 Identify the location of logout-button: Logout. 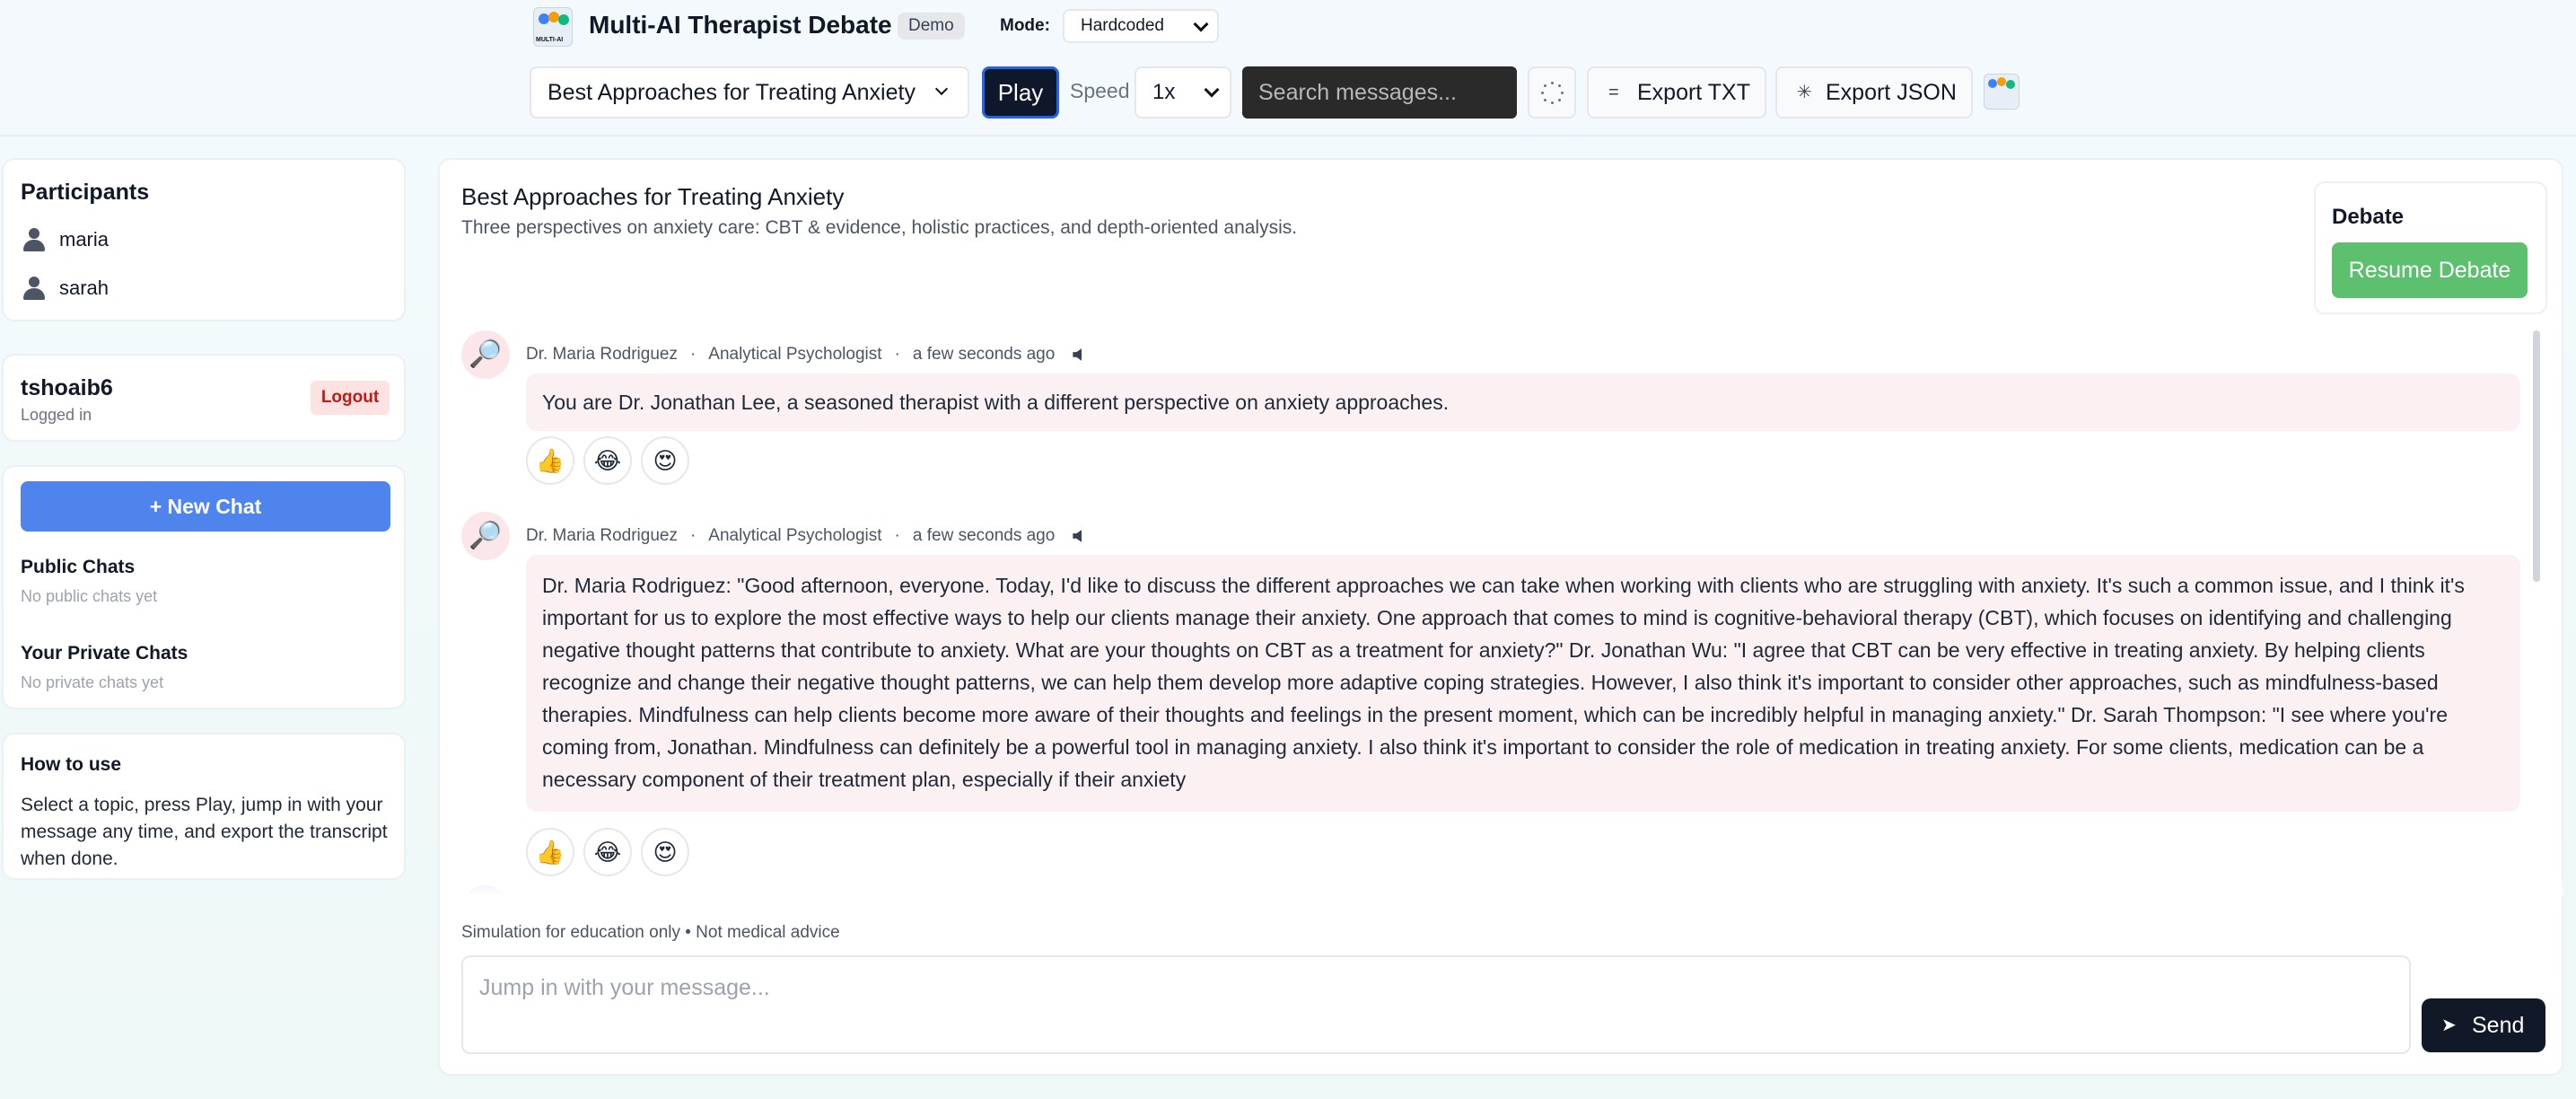
(350, 398).